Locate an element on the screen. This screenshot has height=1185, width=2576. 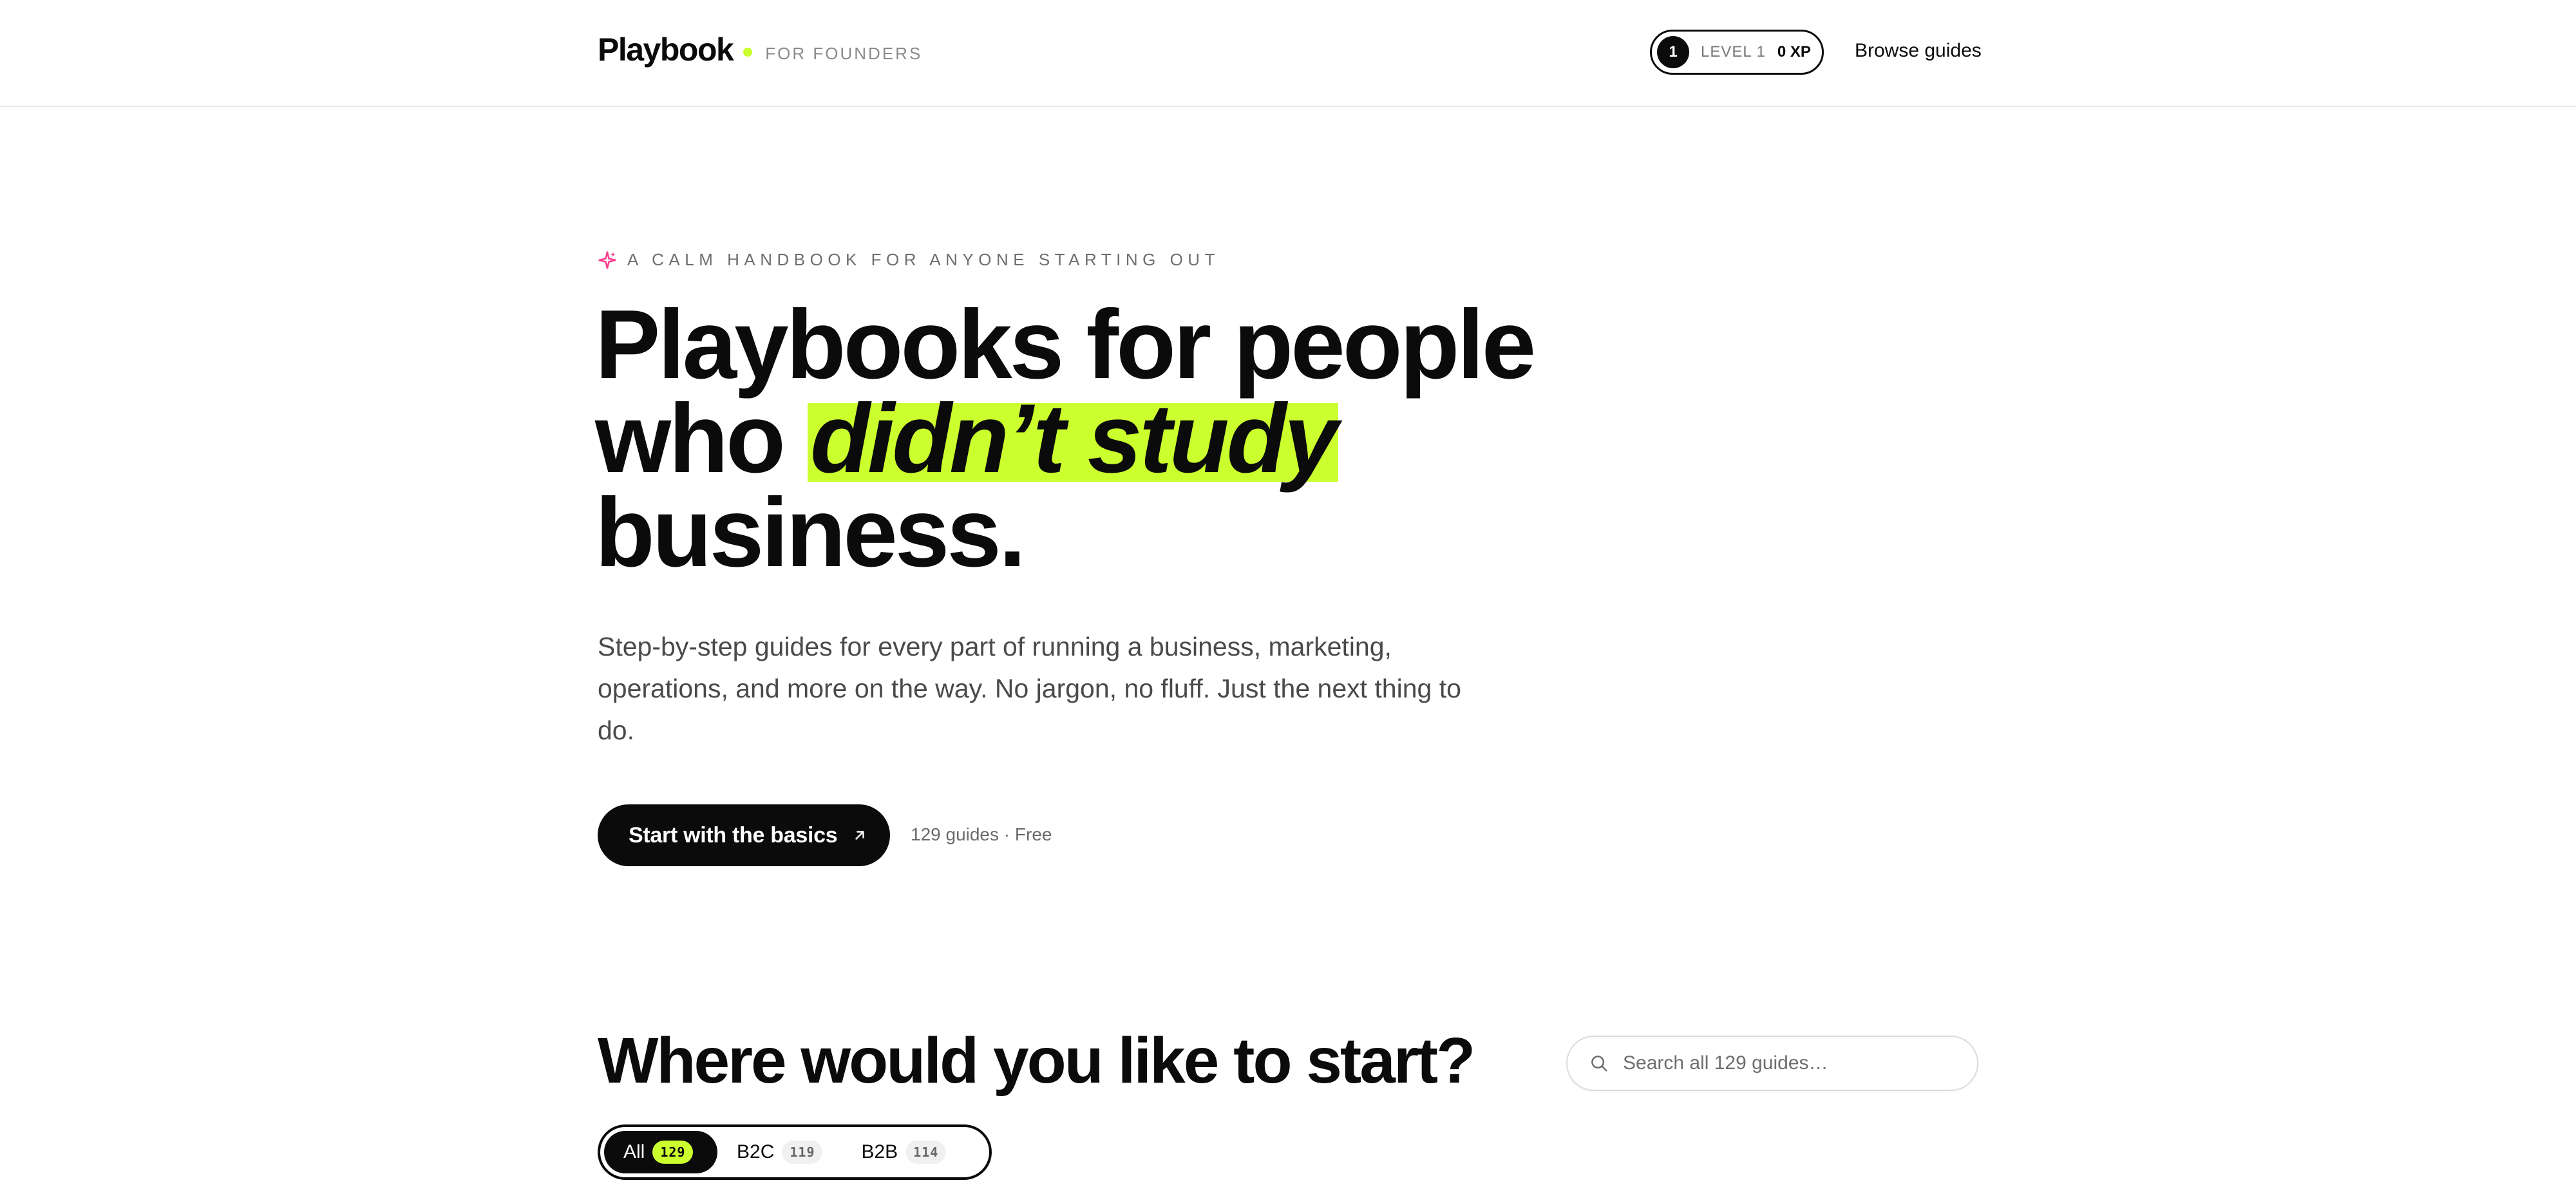
start-basics-button: Start with the basics is located at coordinates (744, 835).